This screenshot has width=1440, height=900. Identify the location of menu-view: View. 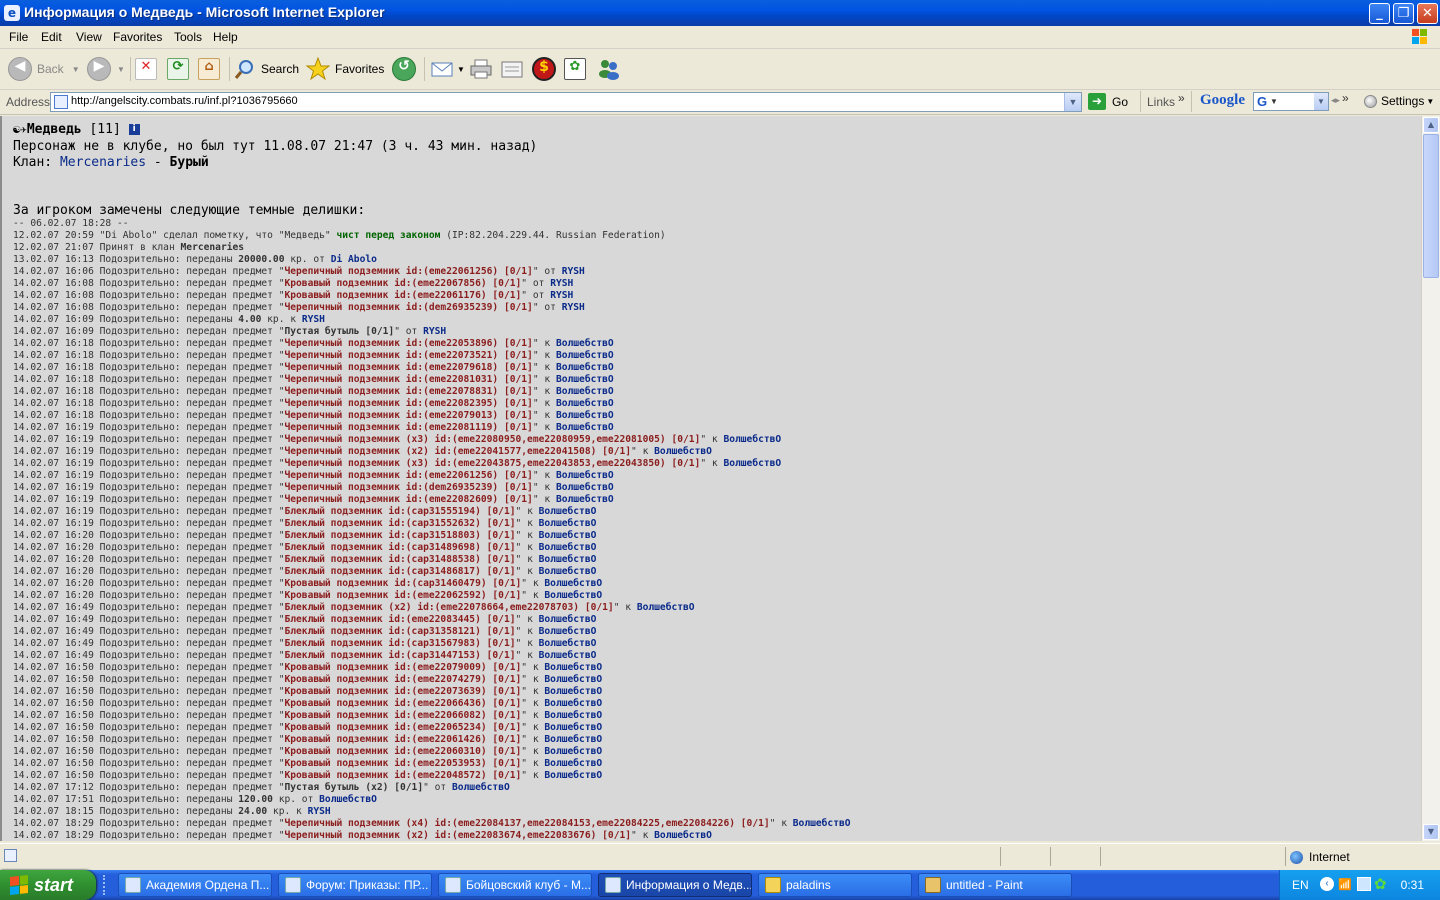
(89, 37).